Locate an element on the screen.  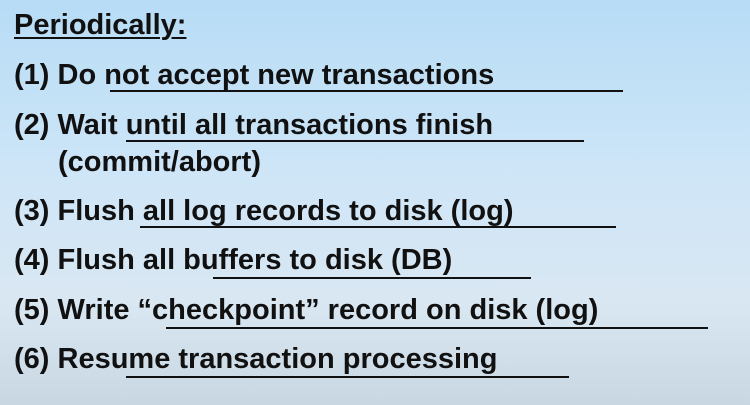
step-6-underline is located at coordinates (347, 377).